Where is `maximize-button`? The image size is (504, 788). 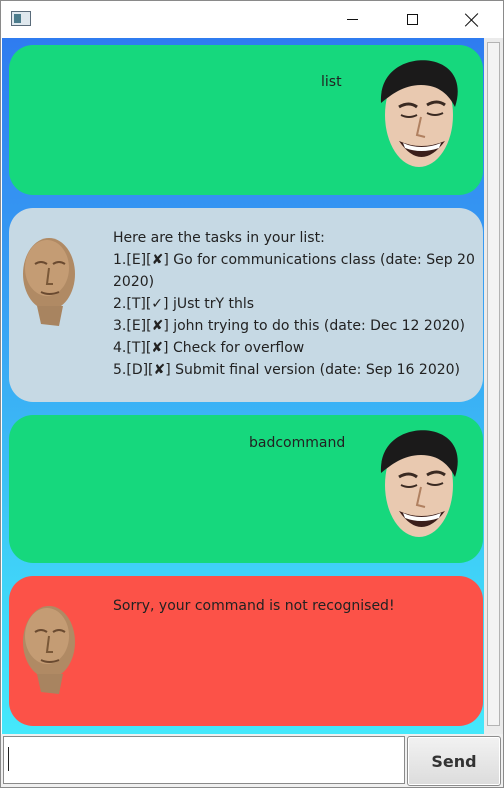 maximize-button is located at coordinates (412, 19).